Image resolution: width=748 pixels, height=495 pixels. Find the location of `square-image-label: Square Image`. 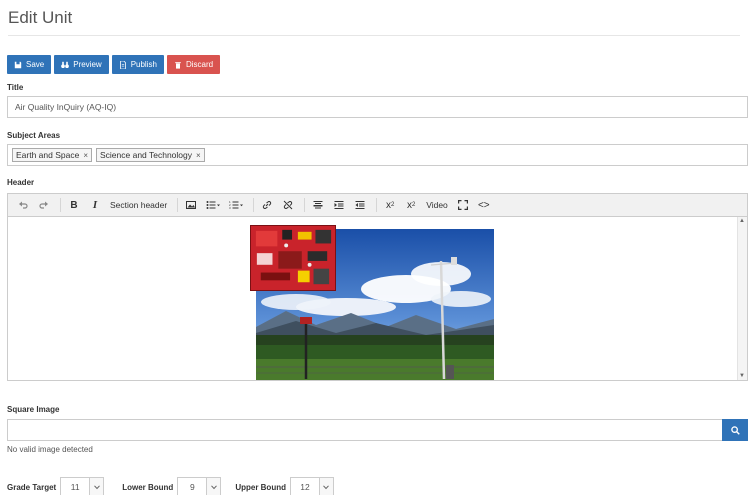

square-image-label: Square Image is located at coordinates (33, 409).